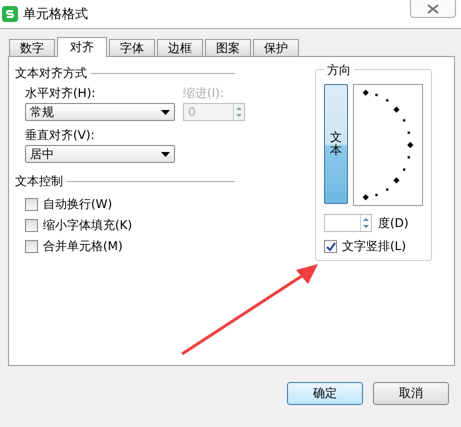 This screenshot has width=461, height=427. What do you see at coordinates (276, 47) in the screenshot?
I see `tab: 保护` at bounding box center [276, 47].